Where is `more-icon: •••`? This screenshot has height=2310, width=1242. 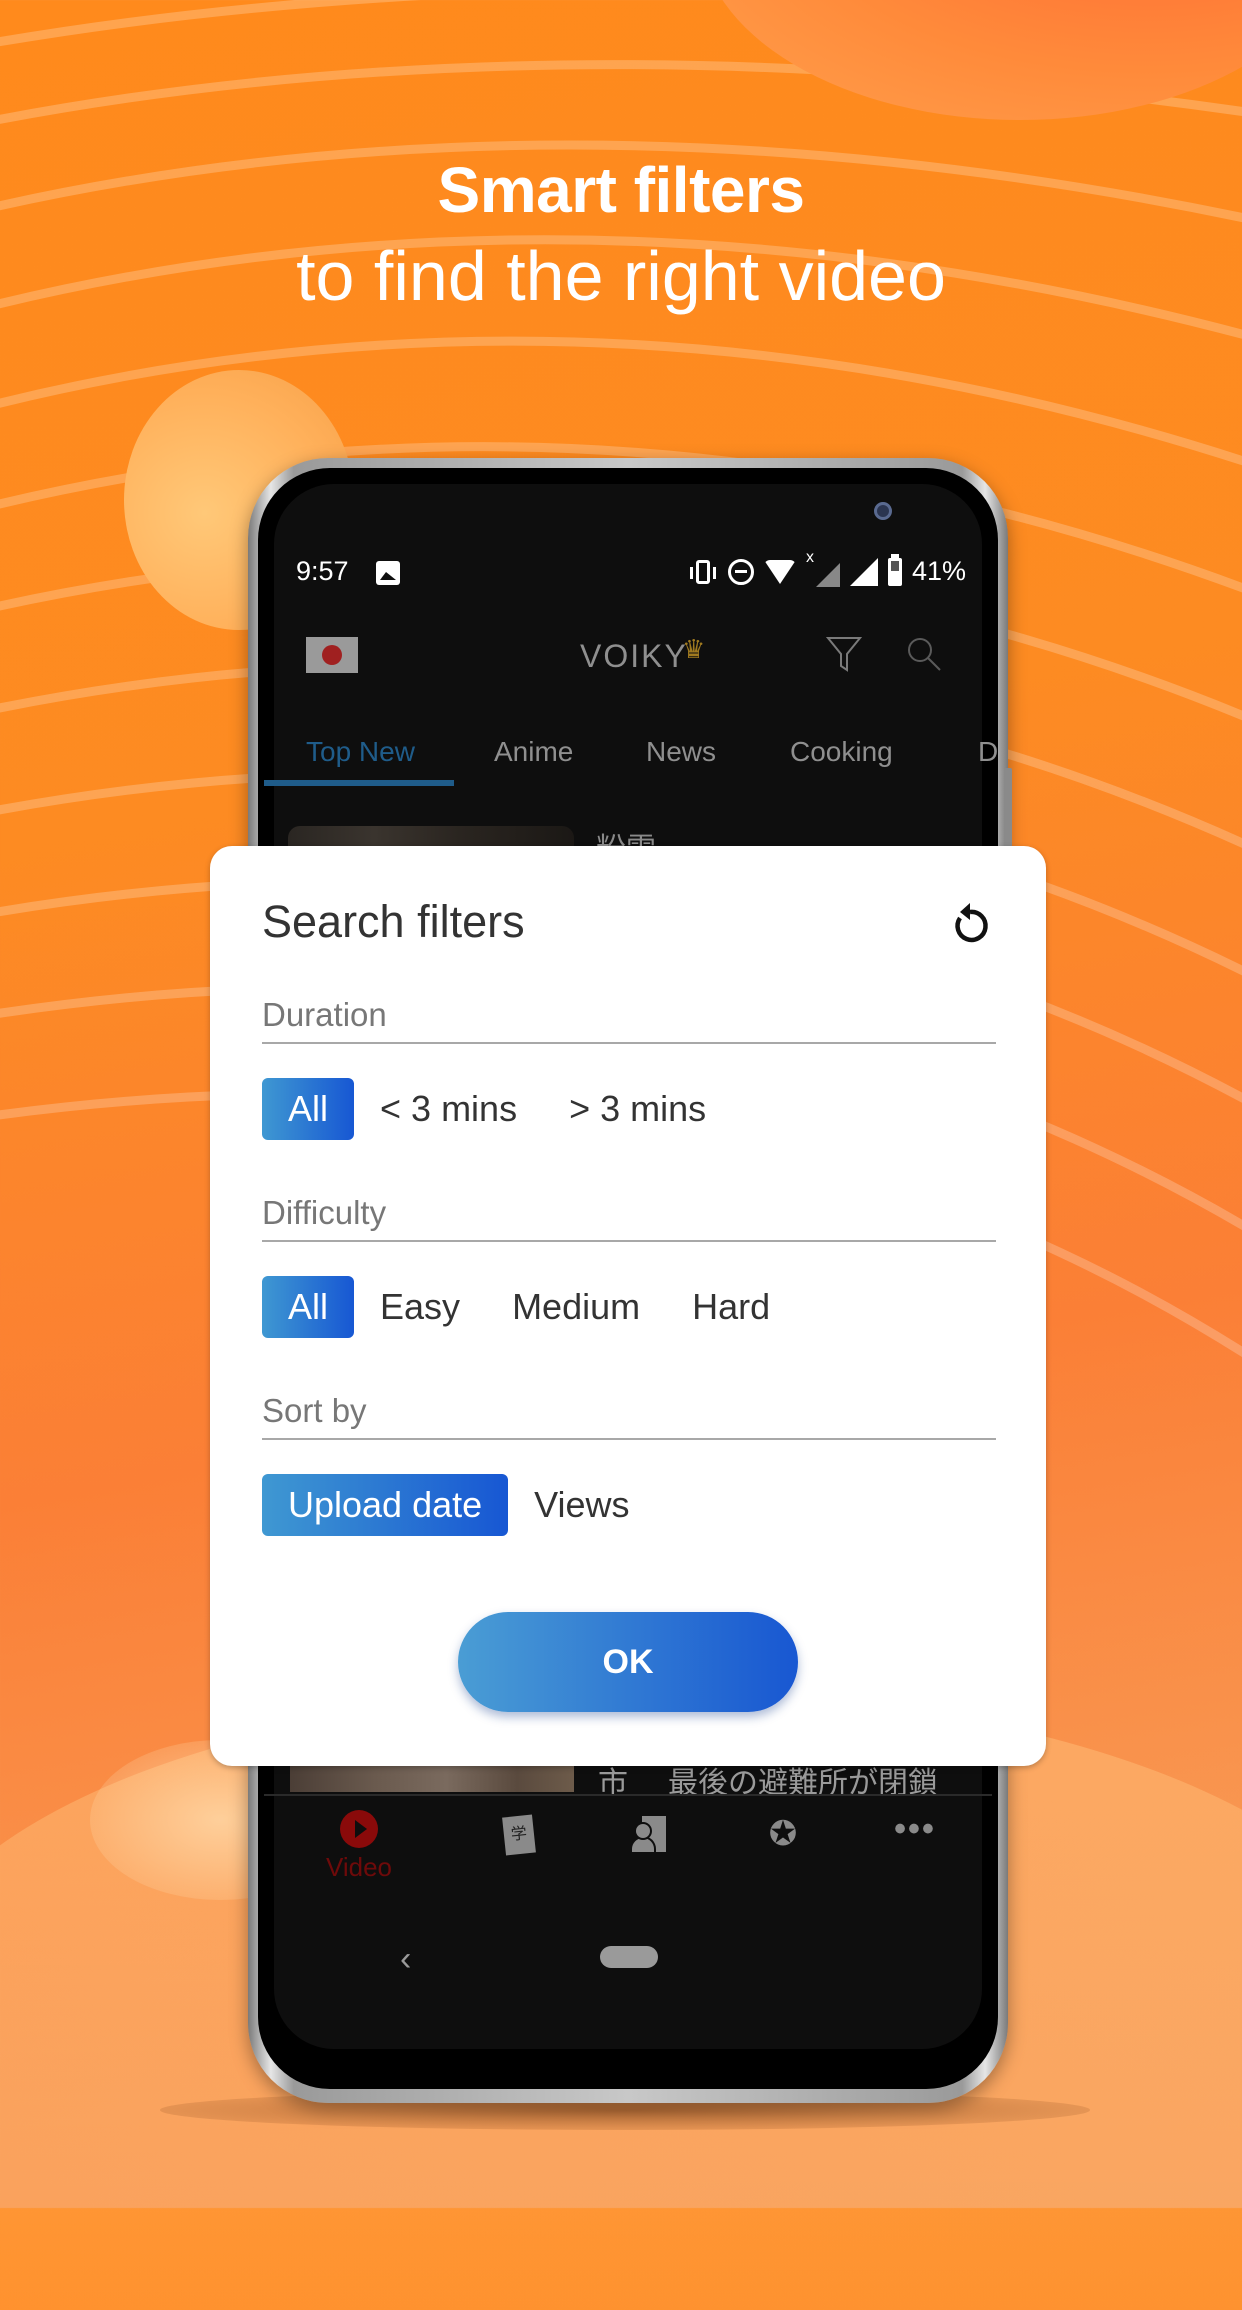 more-icon: ••• is located at coordinates (915, 1829).